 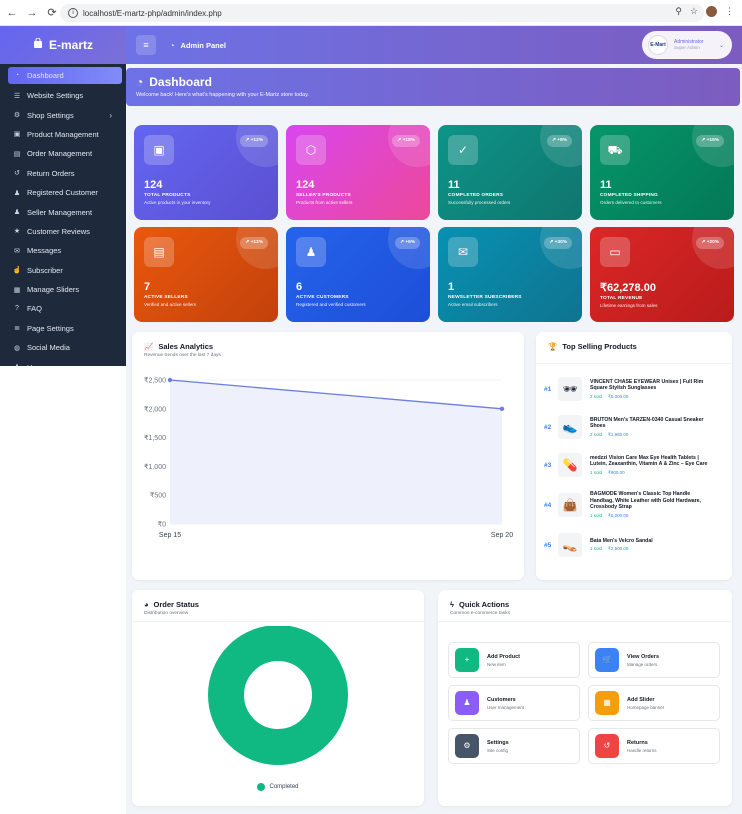 What do you see at coordinates (17, 96) in the screenshot?
I see `sliders-icon: ☰` at bounding box center [17, 96].